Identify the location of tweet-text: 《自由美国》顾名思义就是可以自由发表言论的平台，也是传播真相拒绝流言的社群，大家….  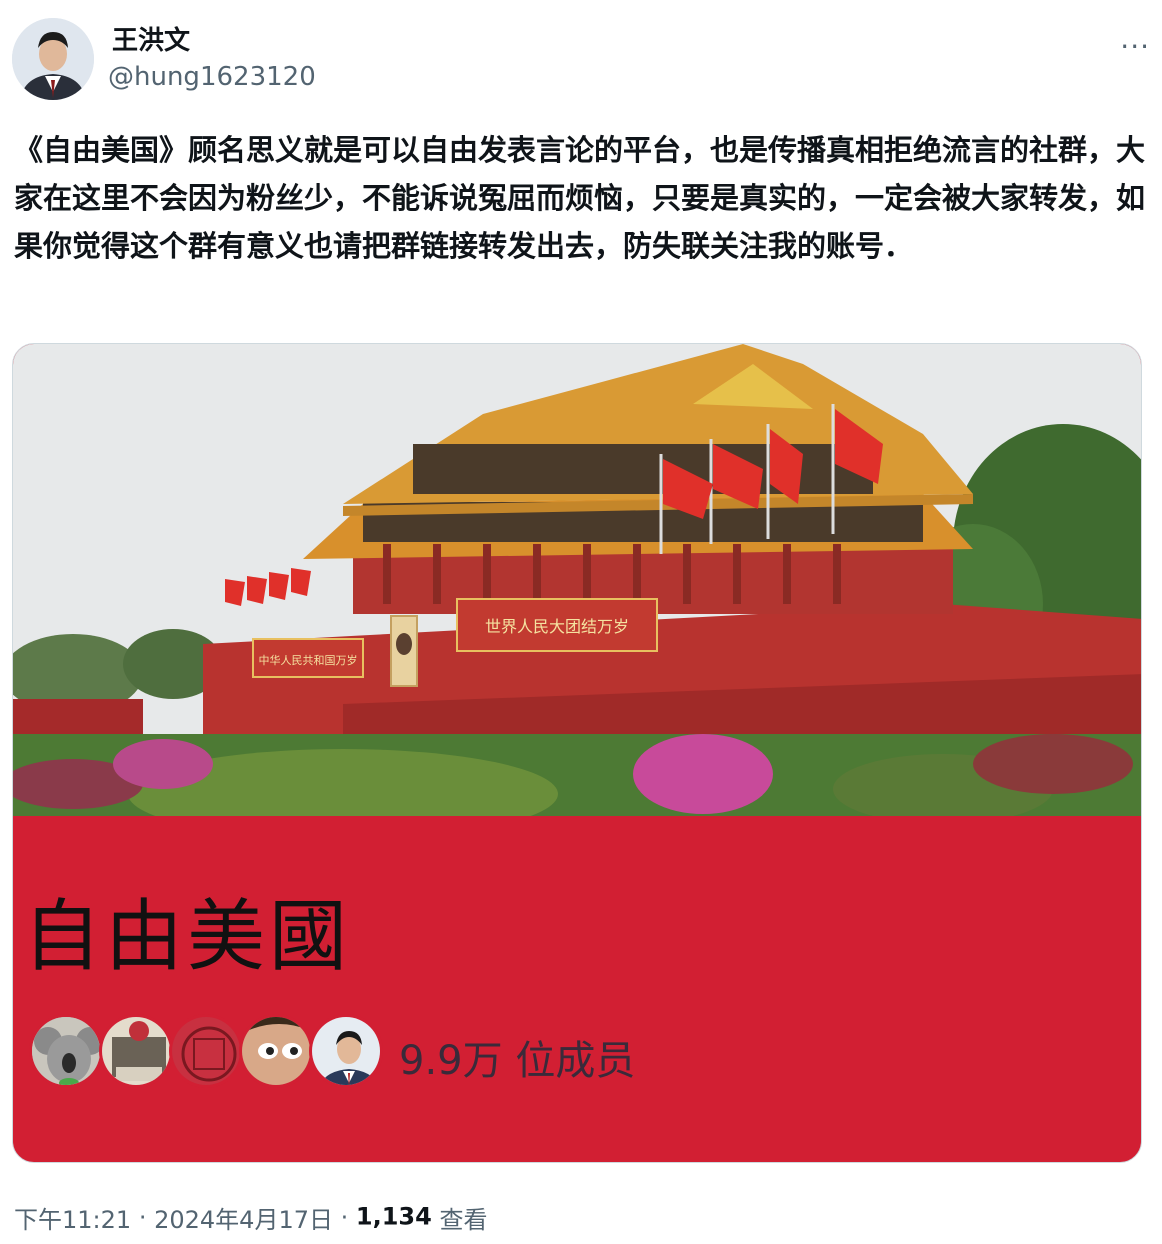
(580, 198).